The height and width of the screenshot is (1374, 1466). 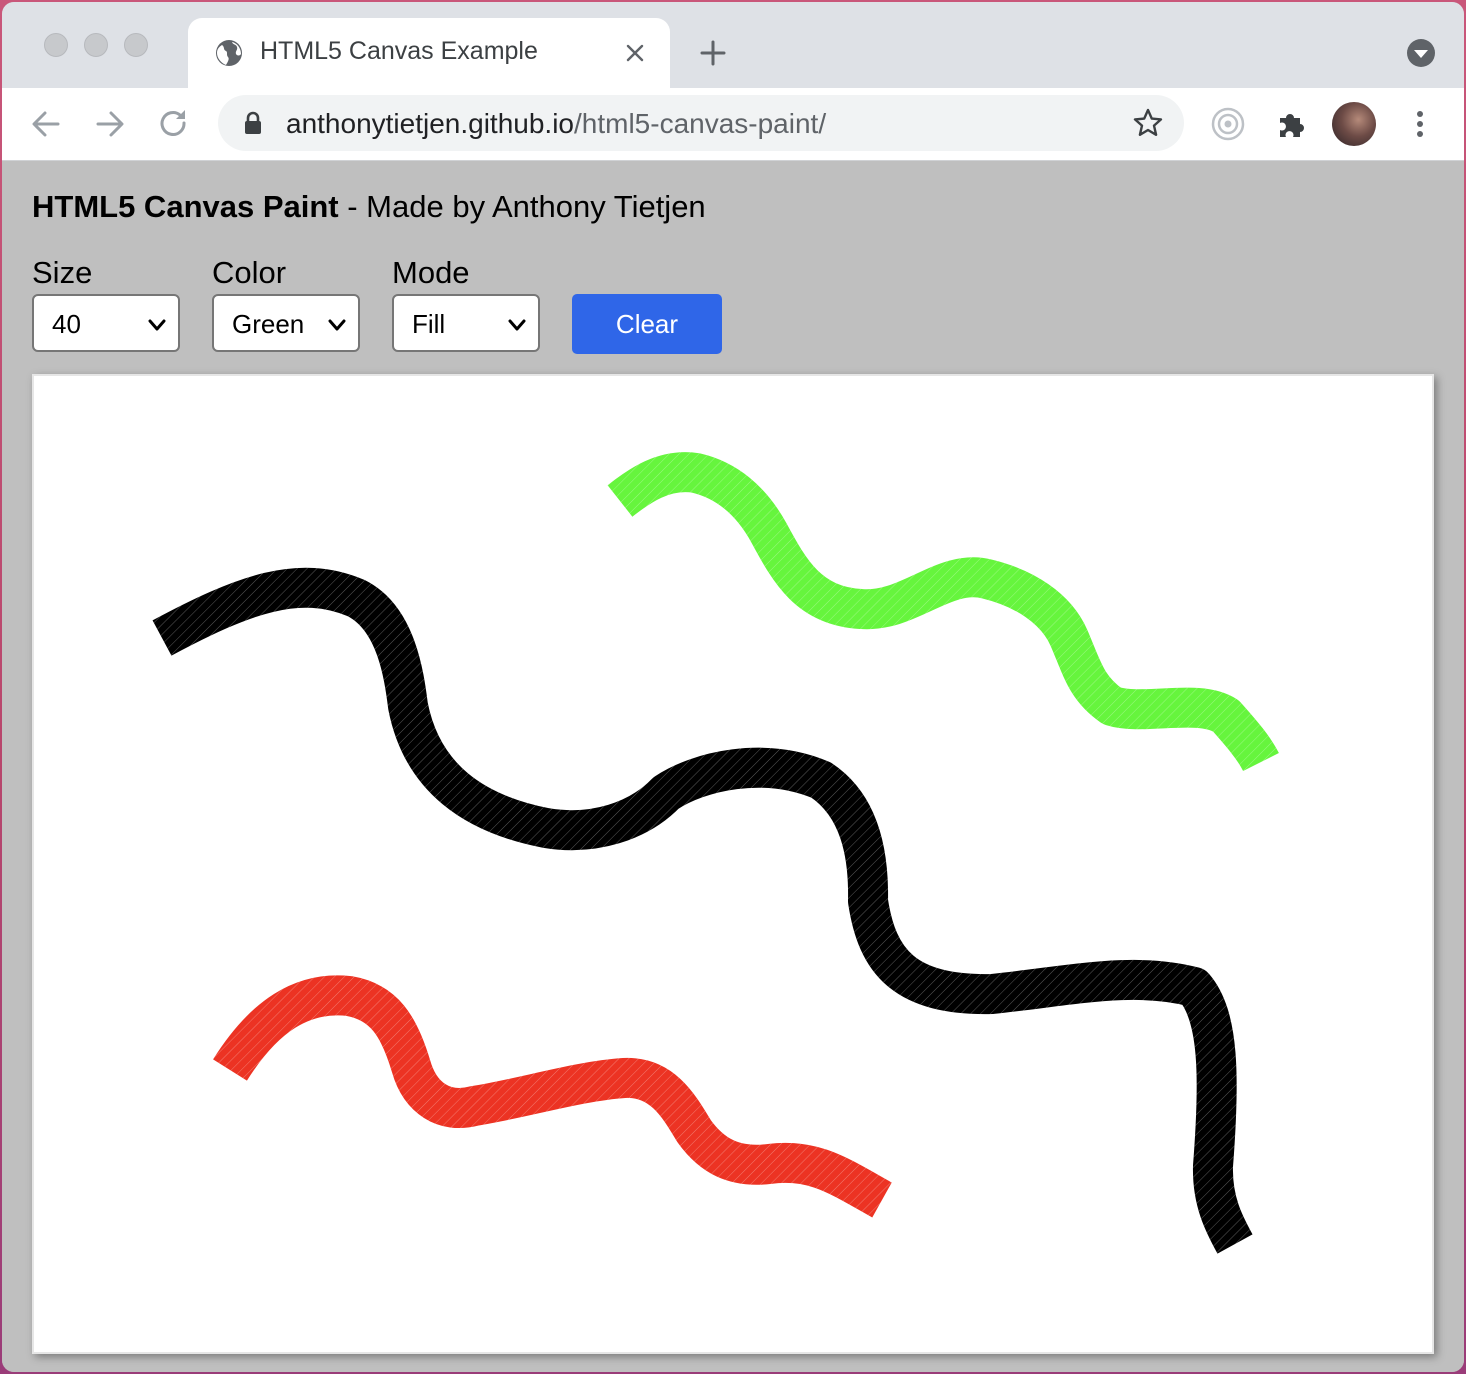 What do you see at coordinates (96, 45) in the screenshot?
I see `minimize-window-button` at bounding box center [96, 45].